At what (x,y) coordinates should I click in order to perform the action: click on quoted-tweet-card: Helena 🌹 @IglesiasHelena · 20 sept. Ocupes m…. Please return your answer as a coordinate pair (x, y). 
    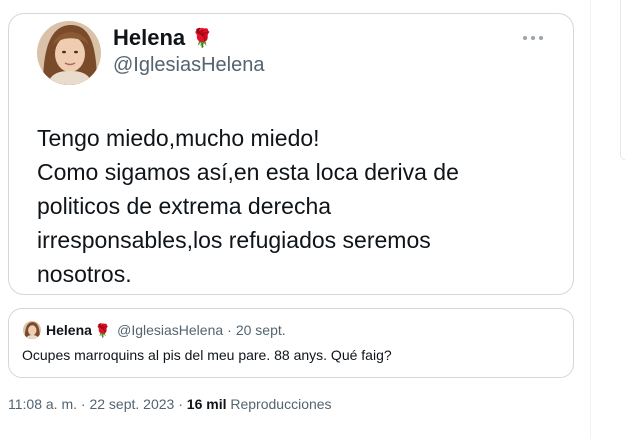
    Looking at the image, I should click on (291, 343).